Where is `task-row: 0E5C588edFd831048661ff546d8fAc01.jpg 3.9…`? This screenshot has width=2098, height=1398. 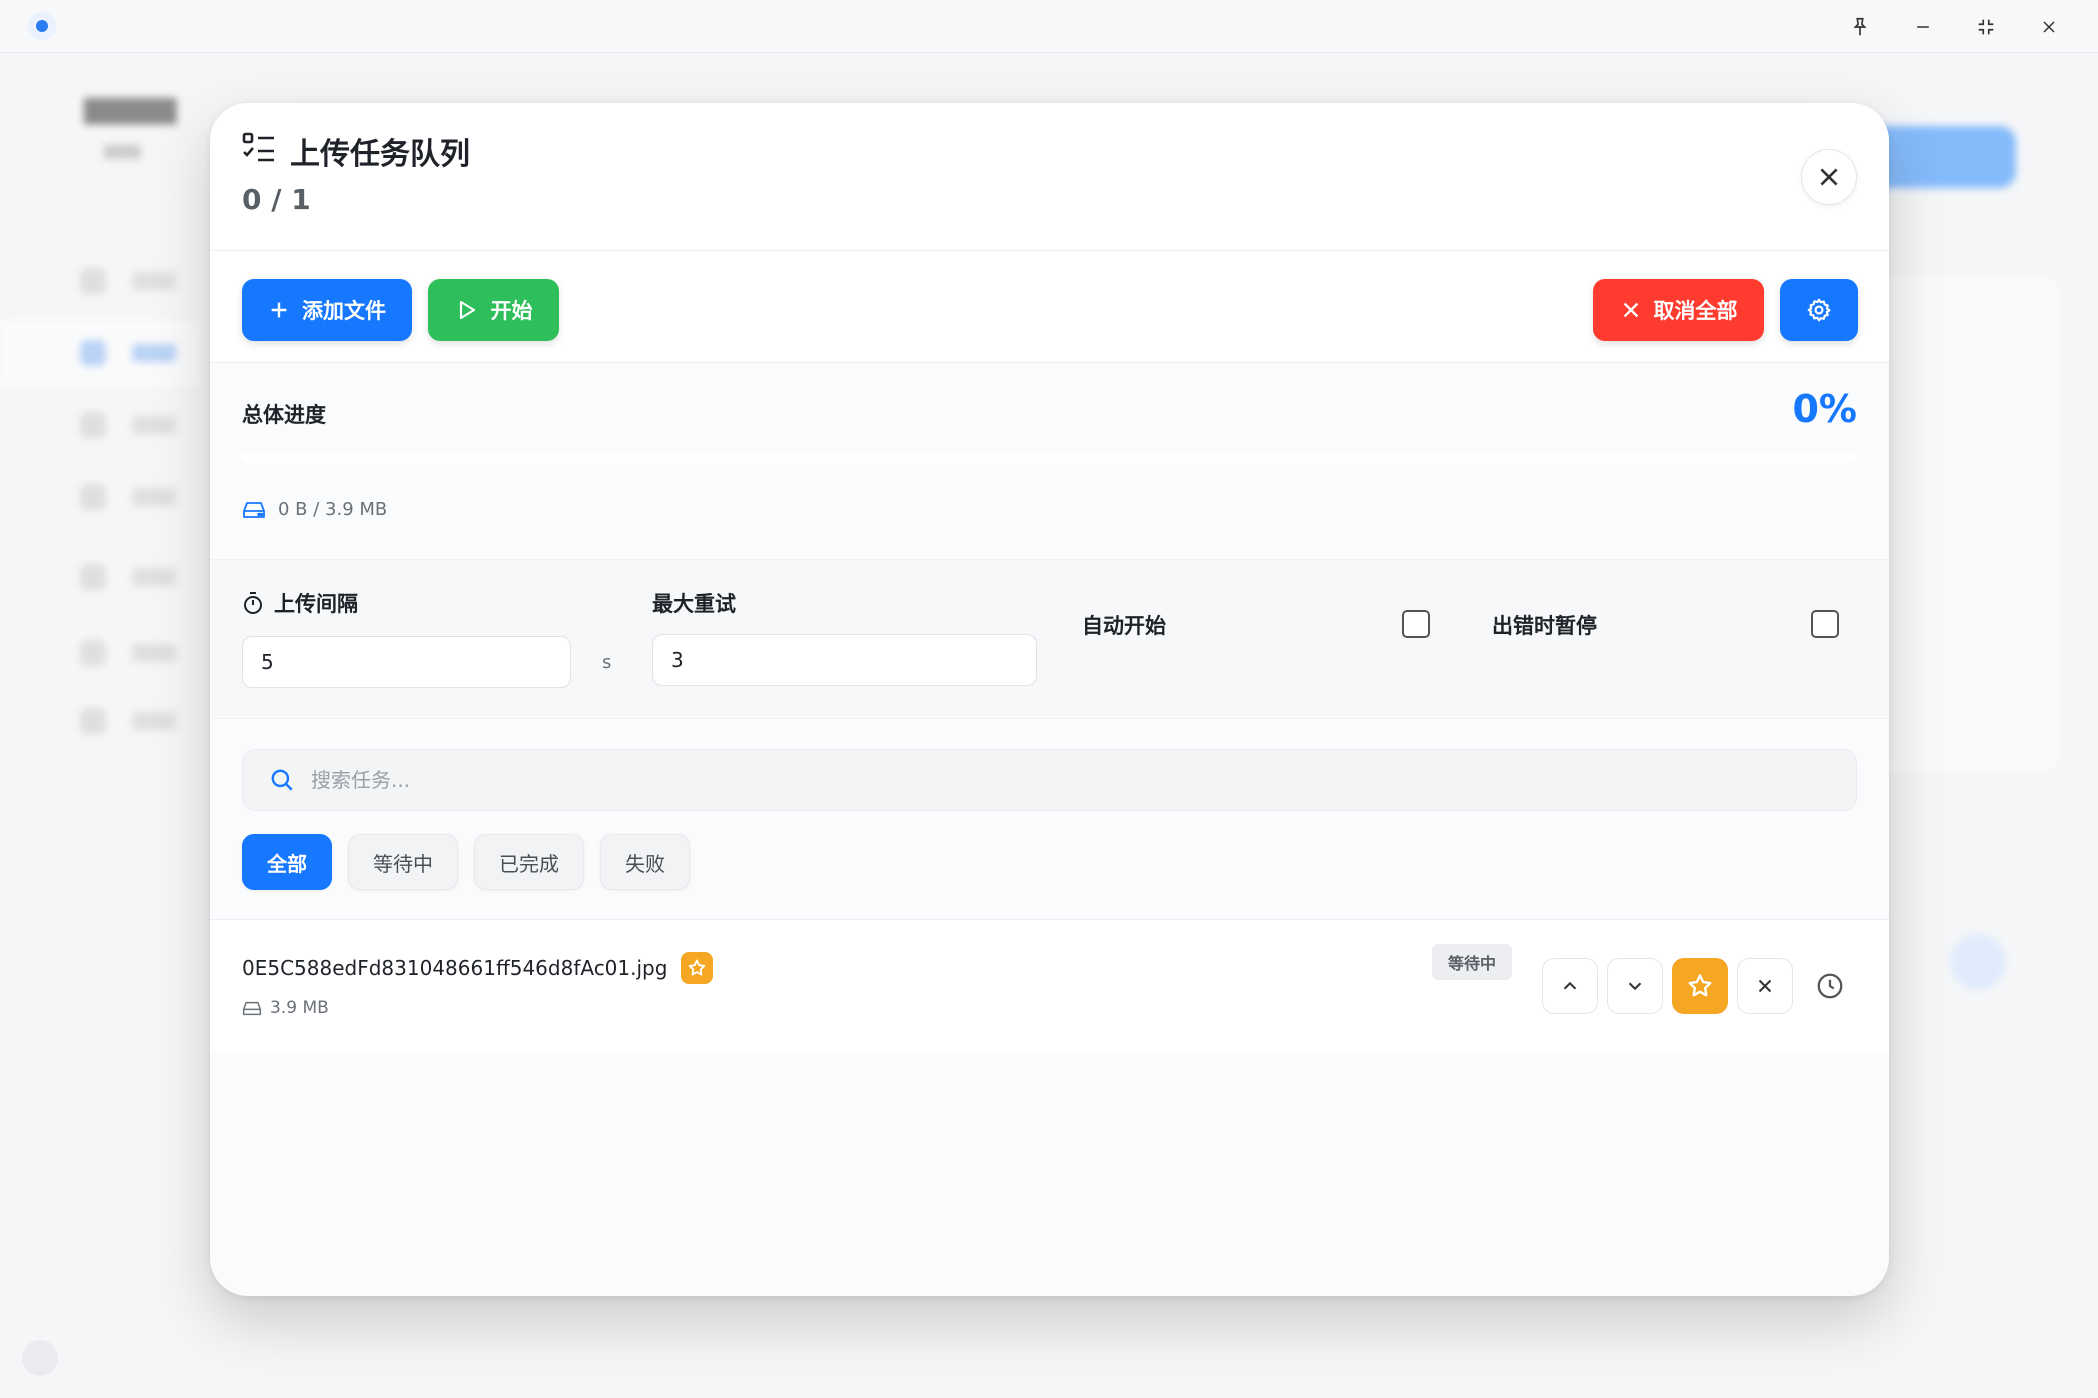 task-row: 0E5C588edFd831048661ff546d8fAc01.jpg 3.9… is located at coordinates (1049, 986).